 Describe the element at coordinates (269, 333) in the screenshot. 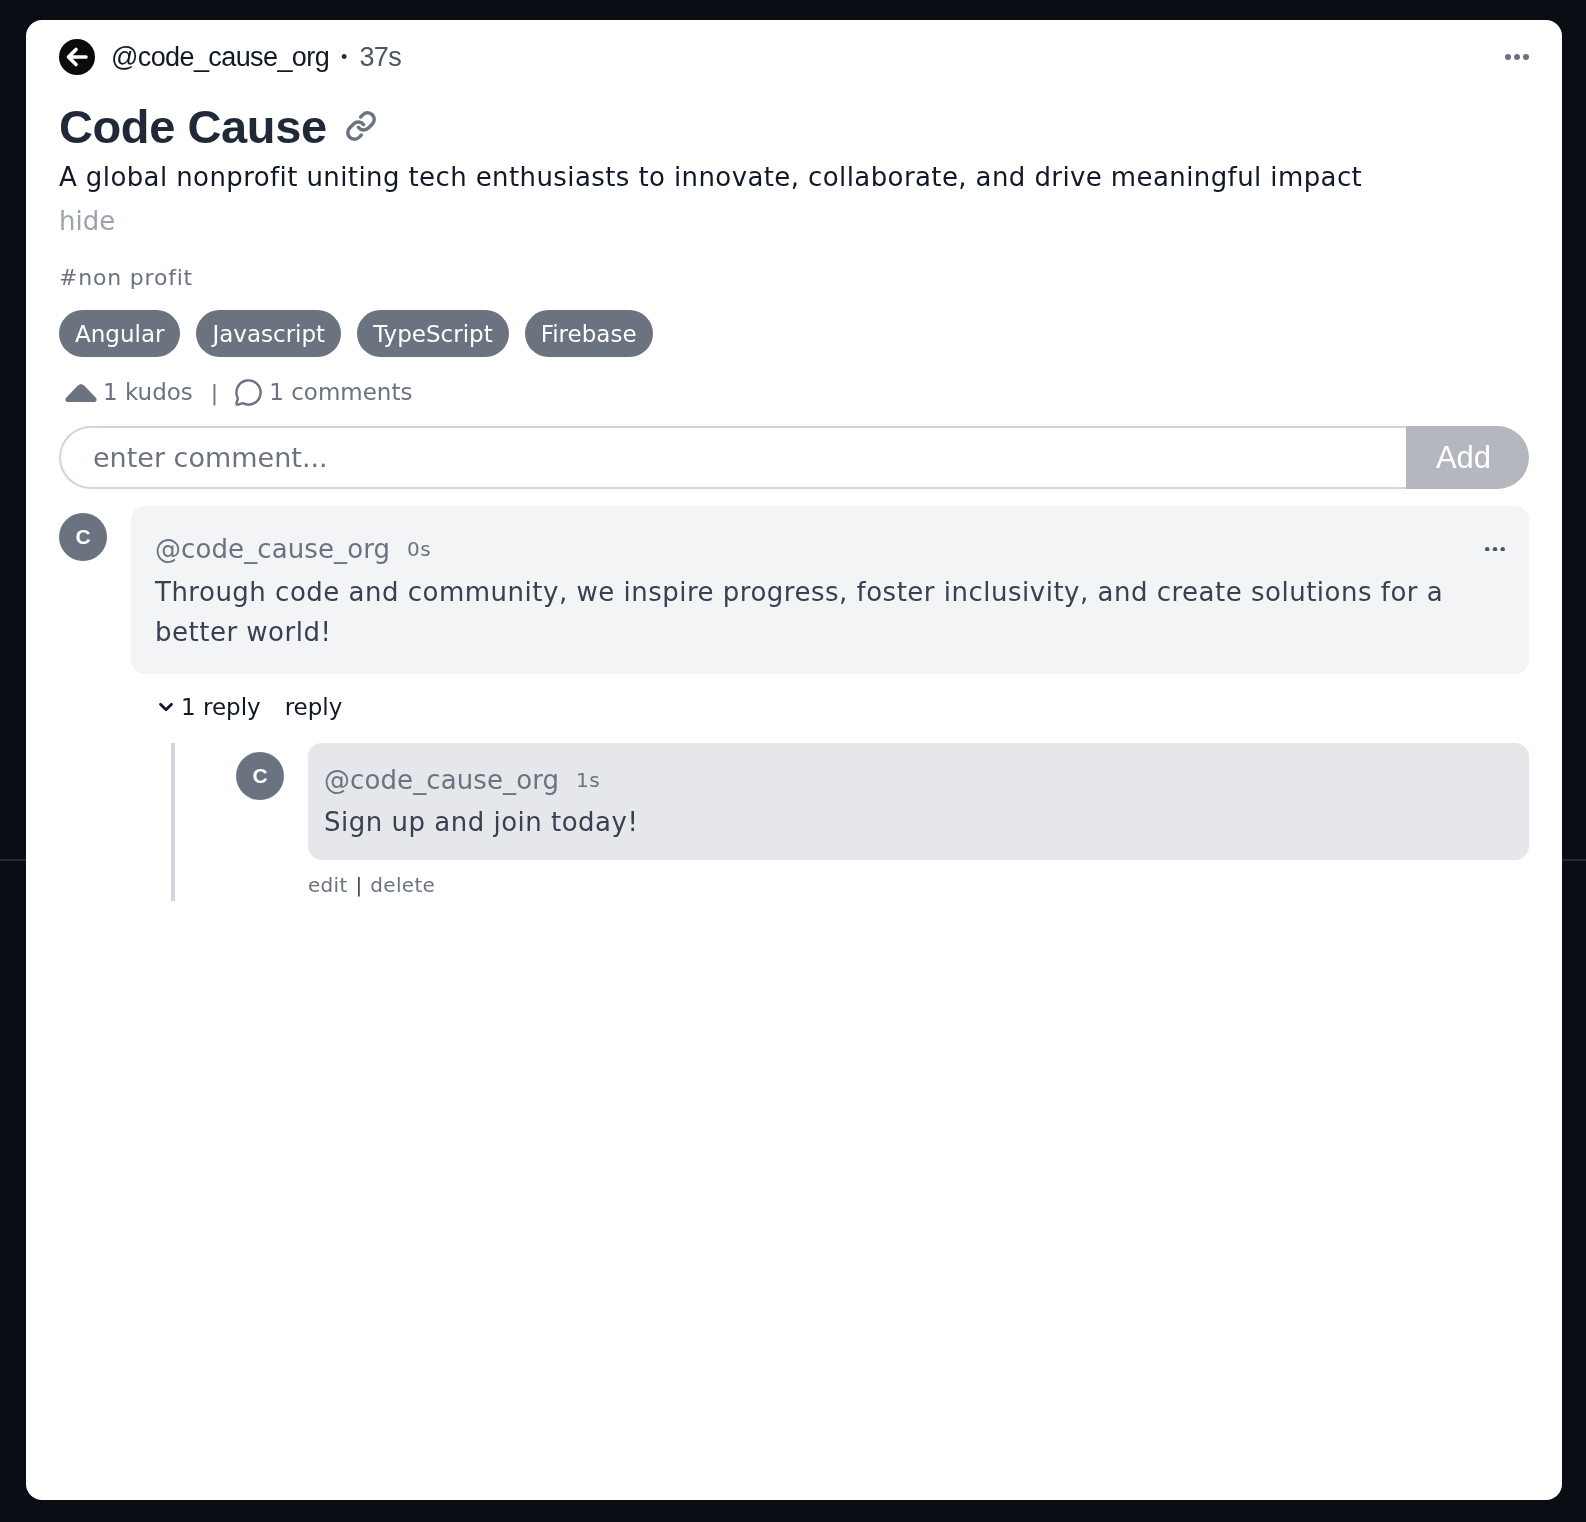

I see `tag-chip: Javascript` at that location.